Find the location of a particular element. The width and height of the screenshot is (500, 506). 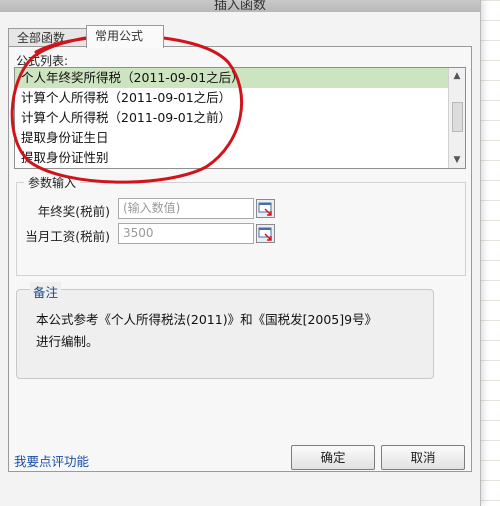

dialog-title: 插入函数 is located at coordinates (239, 6).